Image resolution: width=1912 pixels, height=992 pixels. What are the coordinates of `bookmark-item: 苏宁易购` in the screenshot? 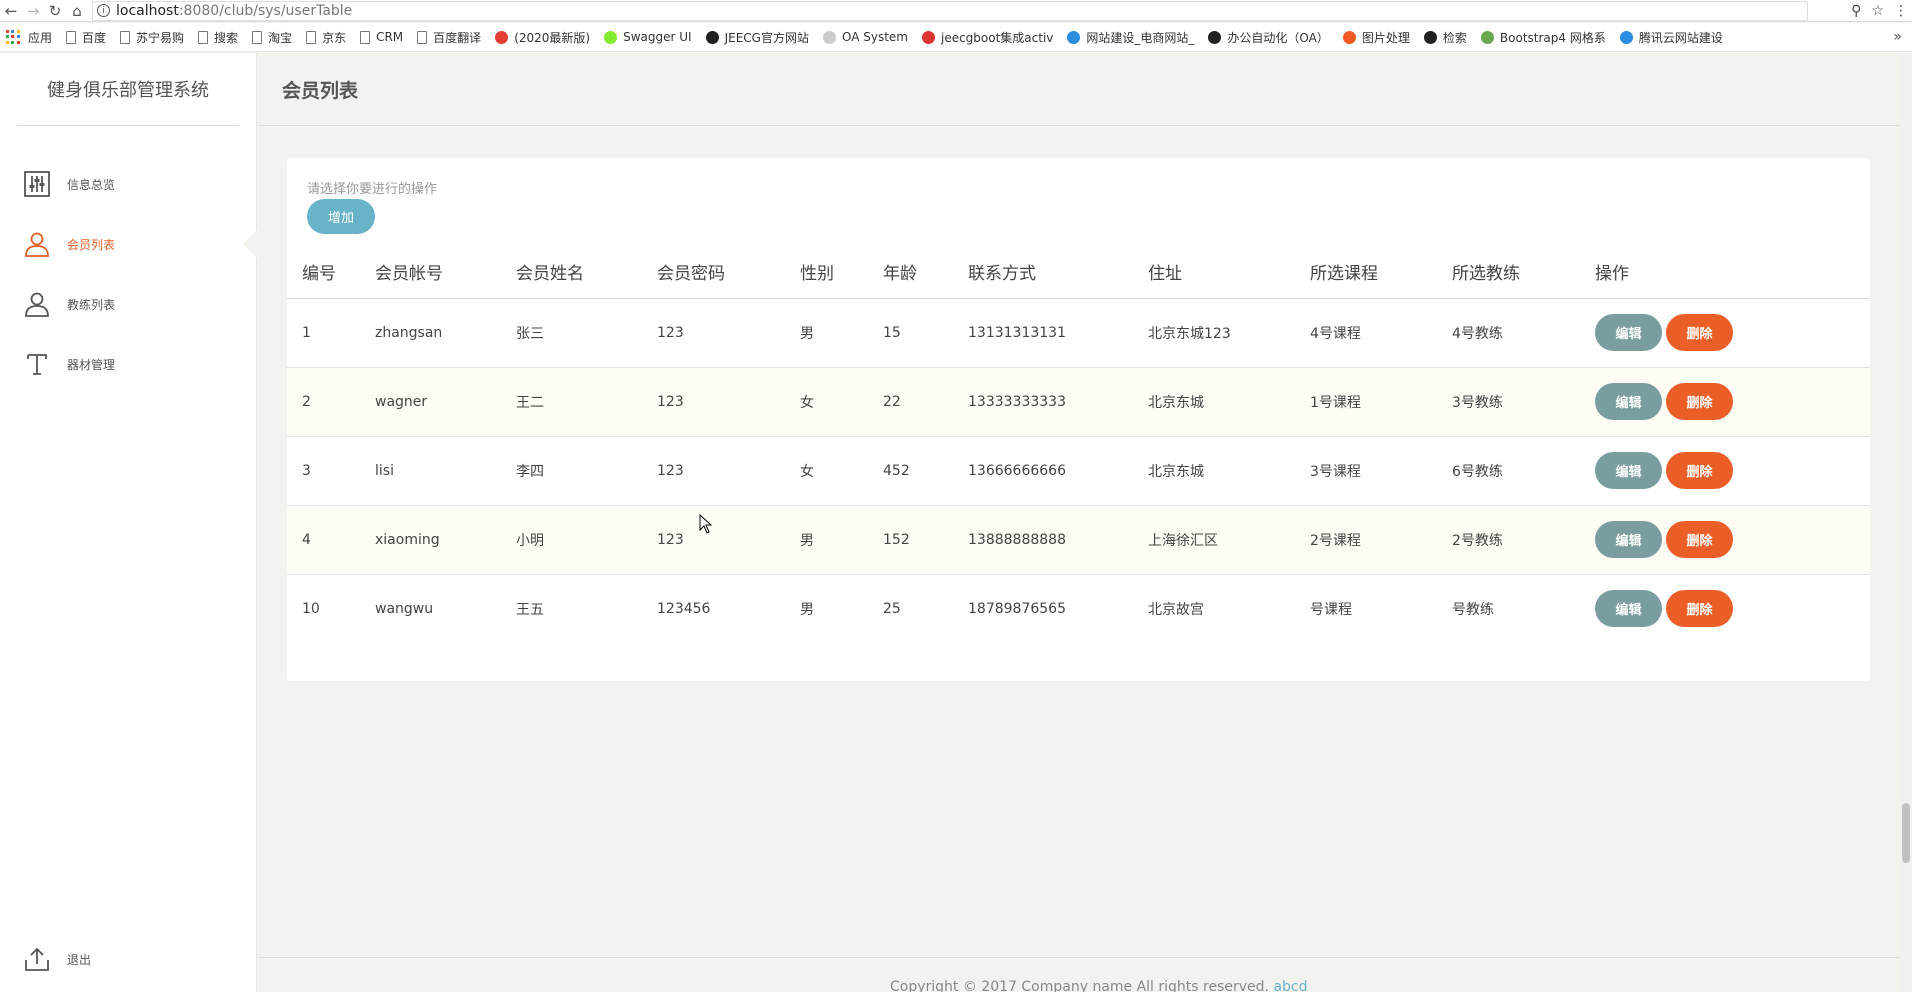 It's located at (152, 37).